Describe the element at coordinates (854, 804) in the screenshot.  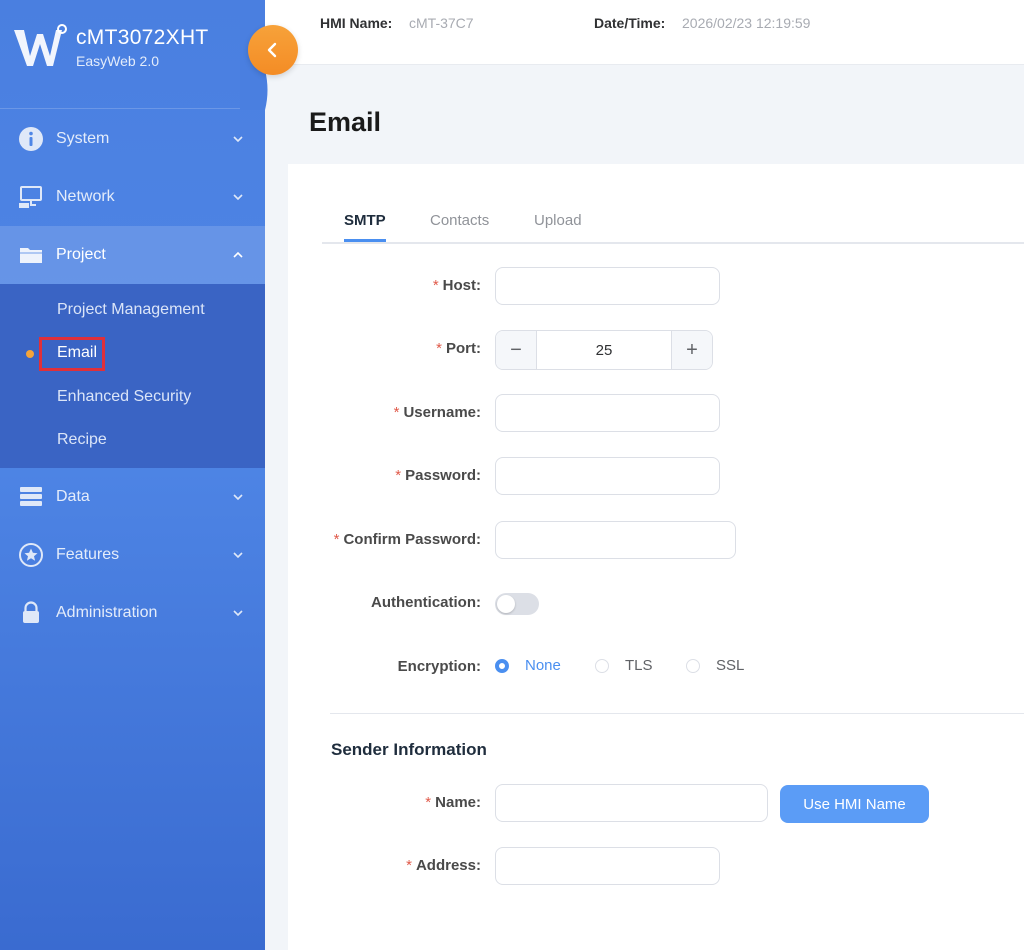
I see `use-hmi-name-button: Use HMI Name` at that location.